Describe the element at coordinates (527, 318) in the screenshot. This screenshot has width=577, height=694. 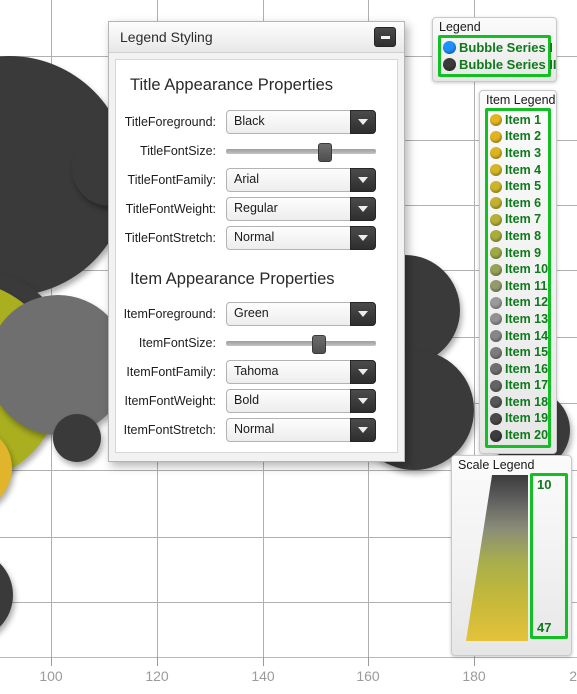
I see `item-legend-item-label: Item 13` at that location.